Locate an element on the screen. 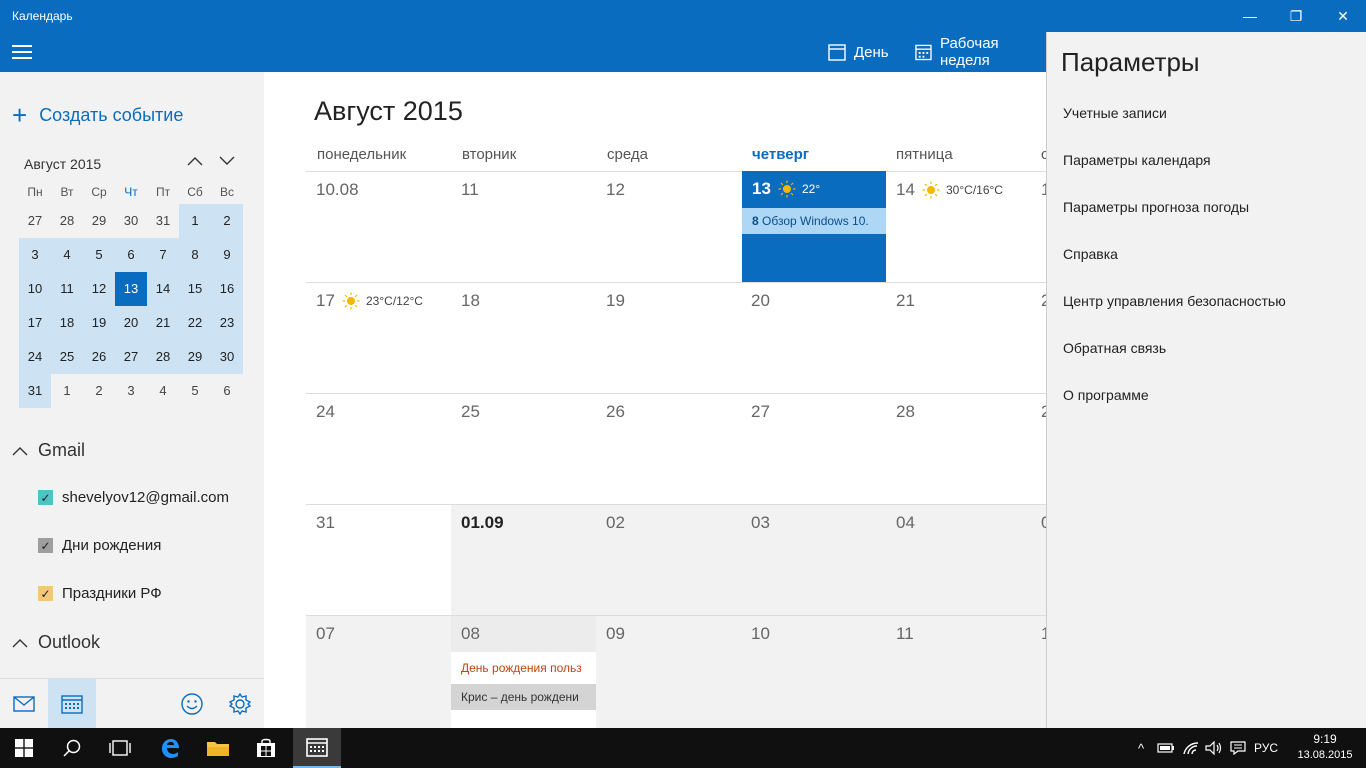  mini-day: 9 is located at coordinates (227, 255).